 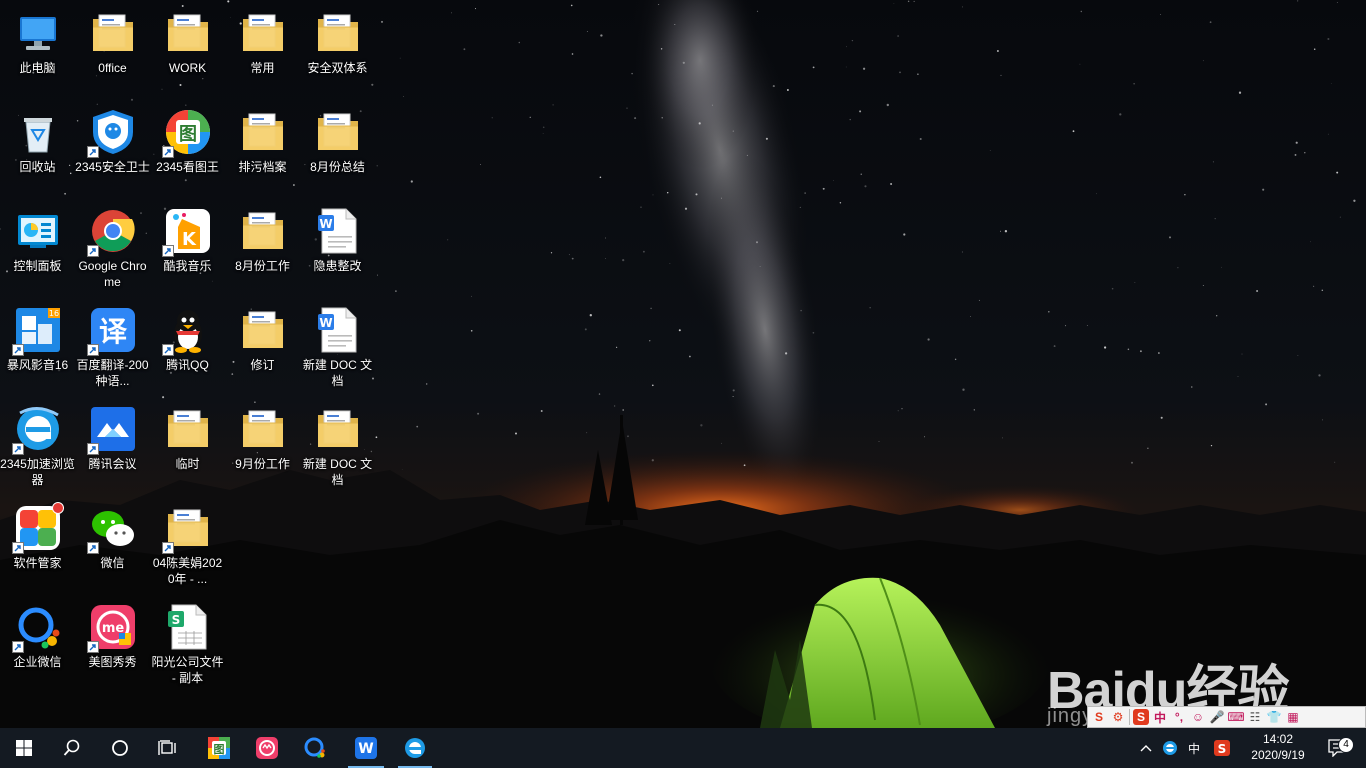 I want to click on desktop-icon: 2345安全卫士, so click(x=112, y=146).